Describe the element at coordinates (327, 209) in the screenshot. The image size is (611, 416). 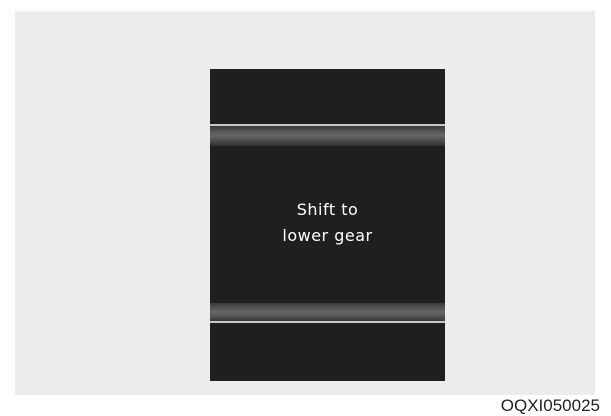
I see `shift-message-line1: Shift to` at that location.